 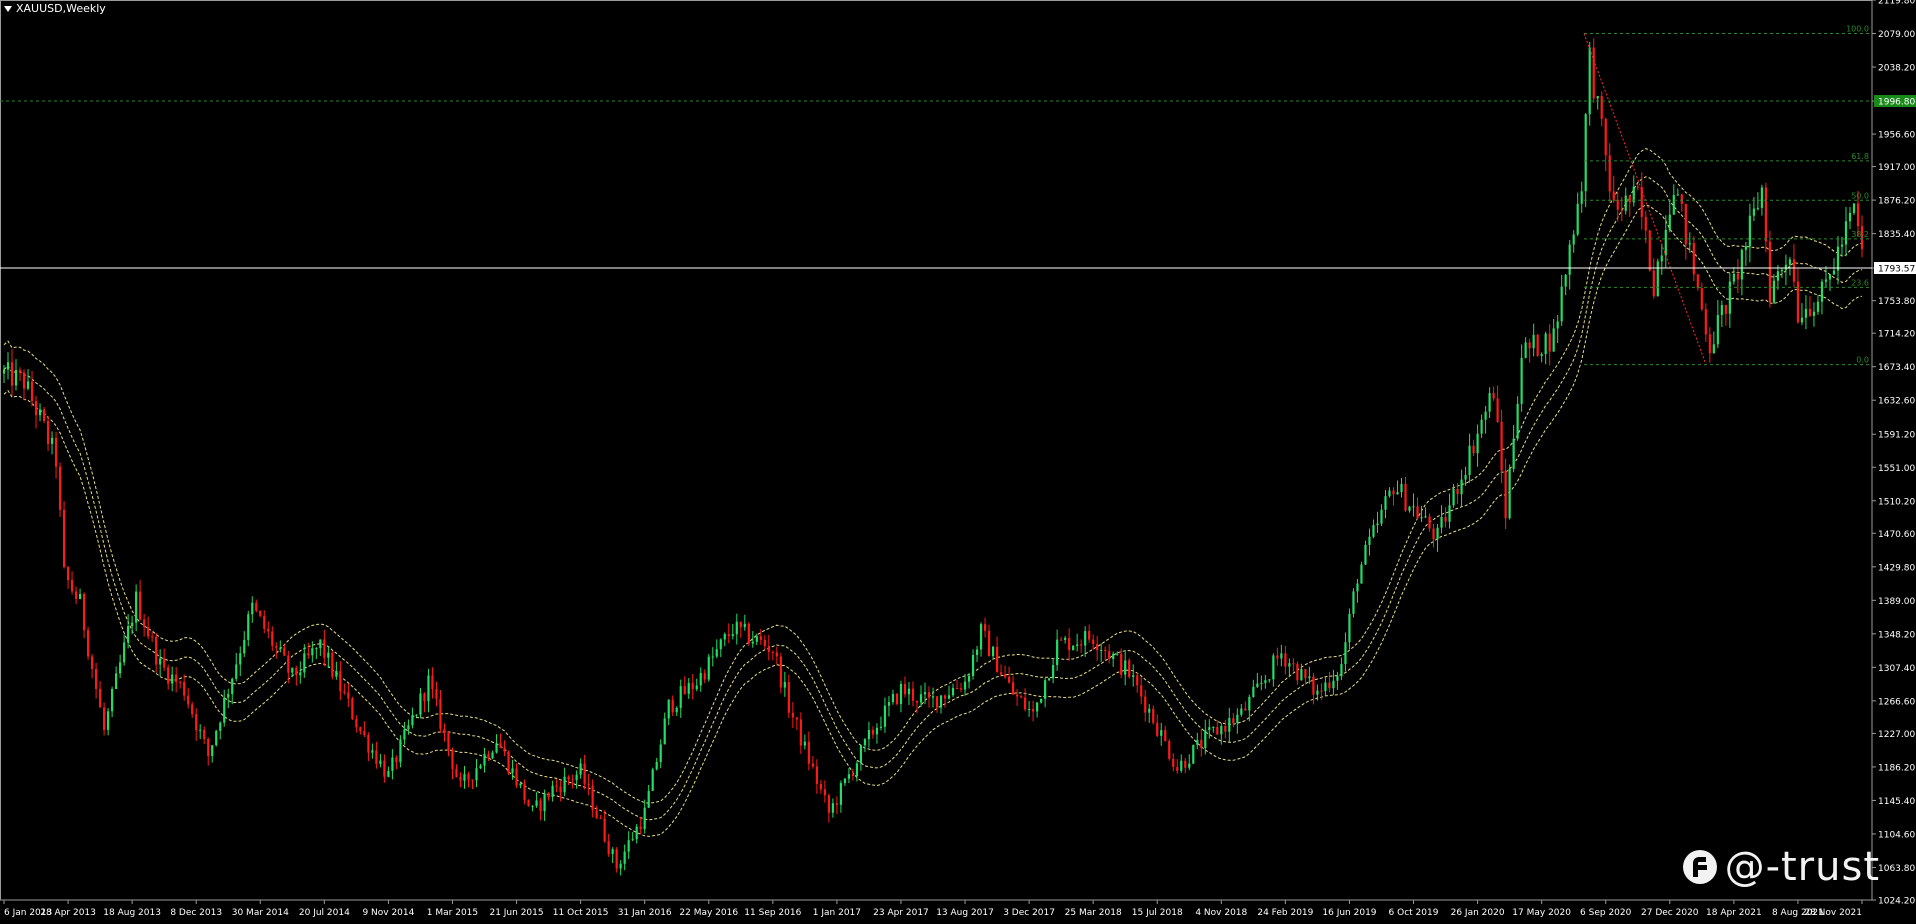 I want to click on fib-level-label: 0.0, so click(x=1862, y=360).